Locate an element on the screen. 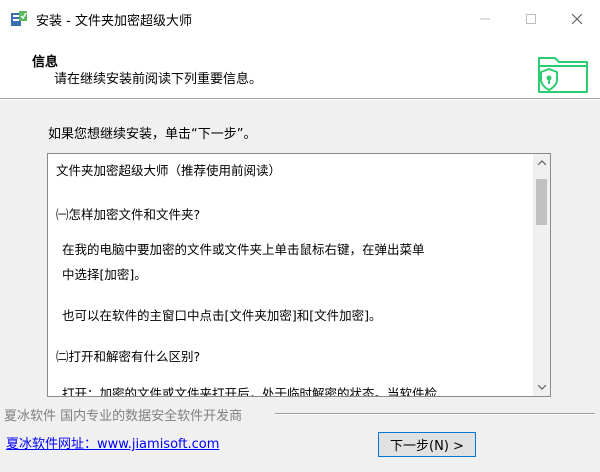  header-divider-highlight is located at coordinates (300, 99).